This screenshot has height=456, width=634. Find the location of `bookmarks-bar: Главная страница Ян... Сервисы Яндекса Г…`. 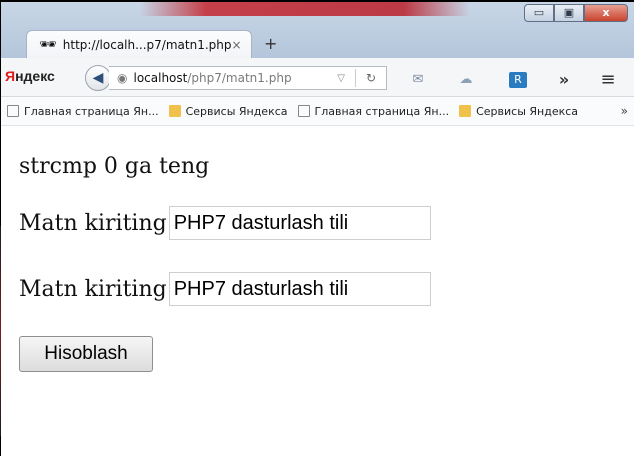

bookmarks-bar: Главная страница Ян... Сервисы Яндекса Г… is located at coordinates (317, 111).